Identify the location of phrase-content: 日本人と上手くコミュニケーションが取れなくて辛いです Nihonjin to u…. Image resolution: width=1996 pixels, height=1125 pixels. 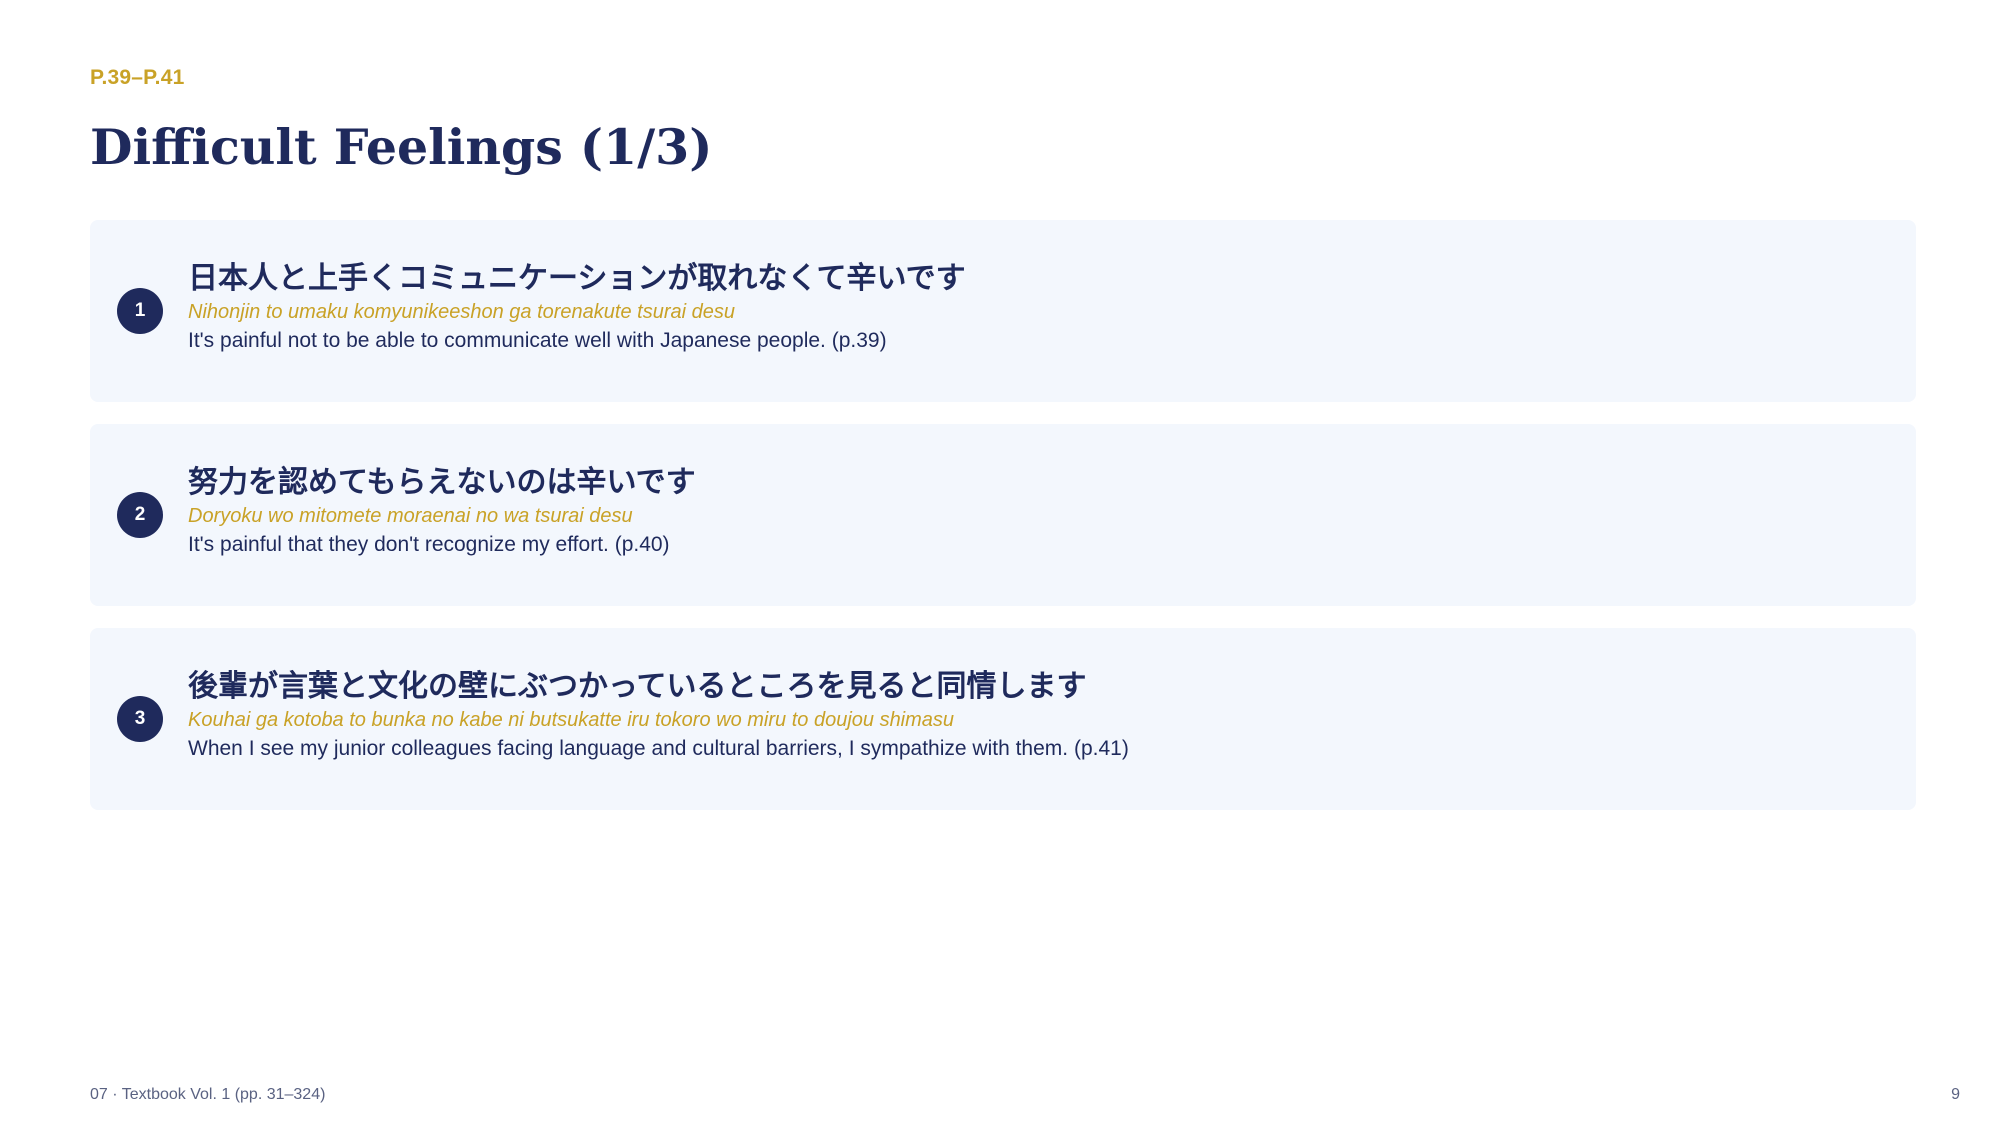
(1037, 308).